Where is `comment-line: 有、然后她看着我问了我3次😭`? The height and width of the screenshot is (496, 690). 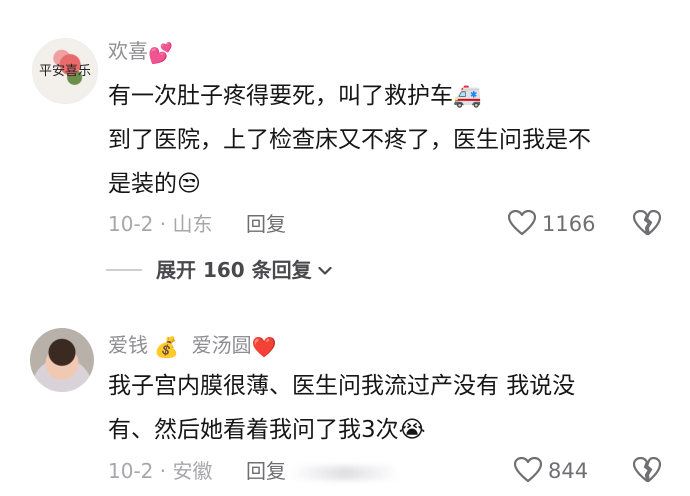 comment-line: 有、然后她看着我问了我3次😭 is located at coordinates (267, 430).